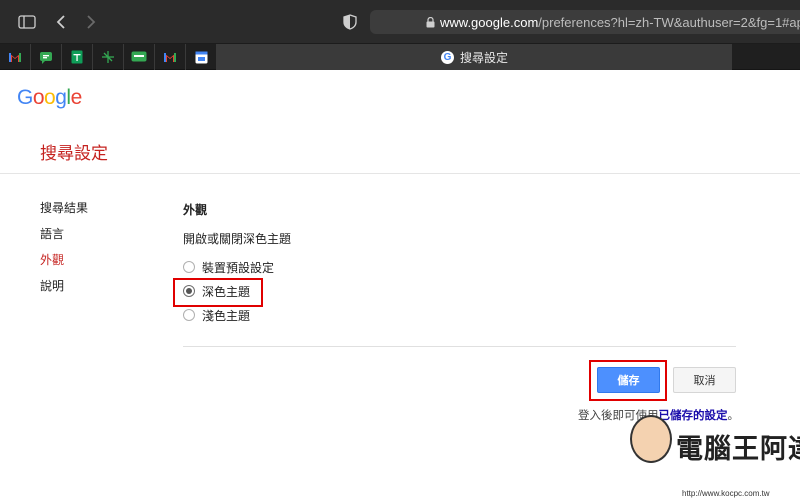  I want to click on tab-title: 搜尋設定, so click(483, 57).